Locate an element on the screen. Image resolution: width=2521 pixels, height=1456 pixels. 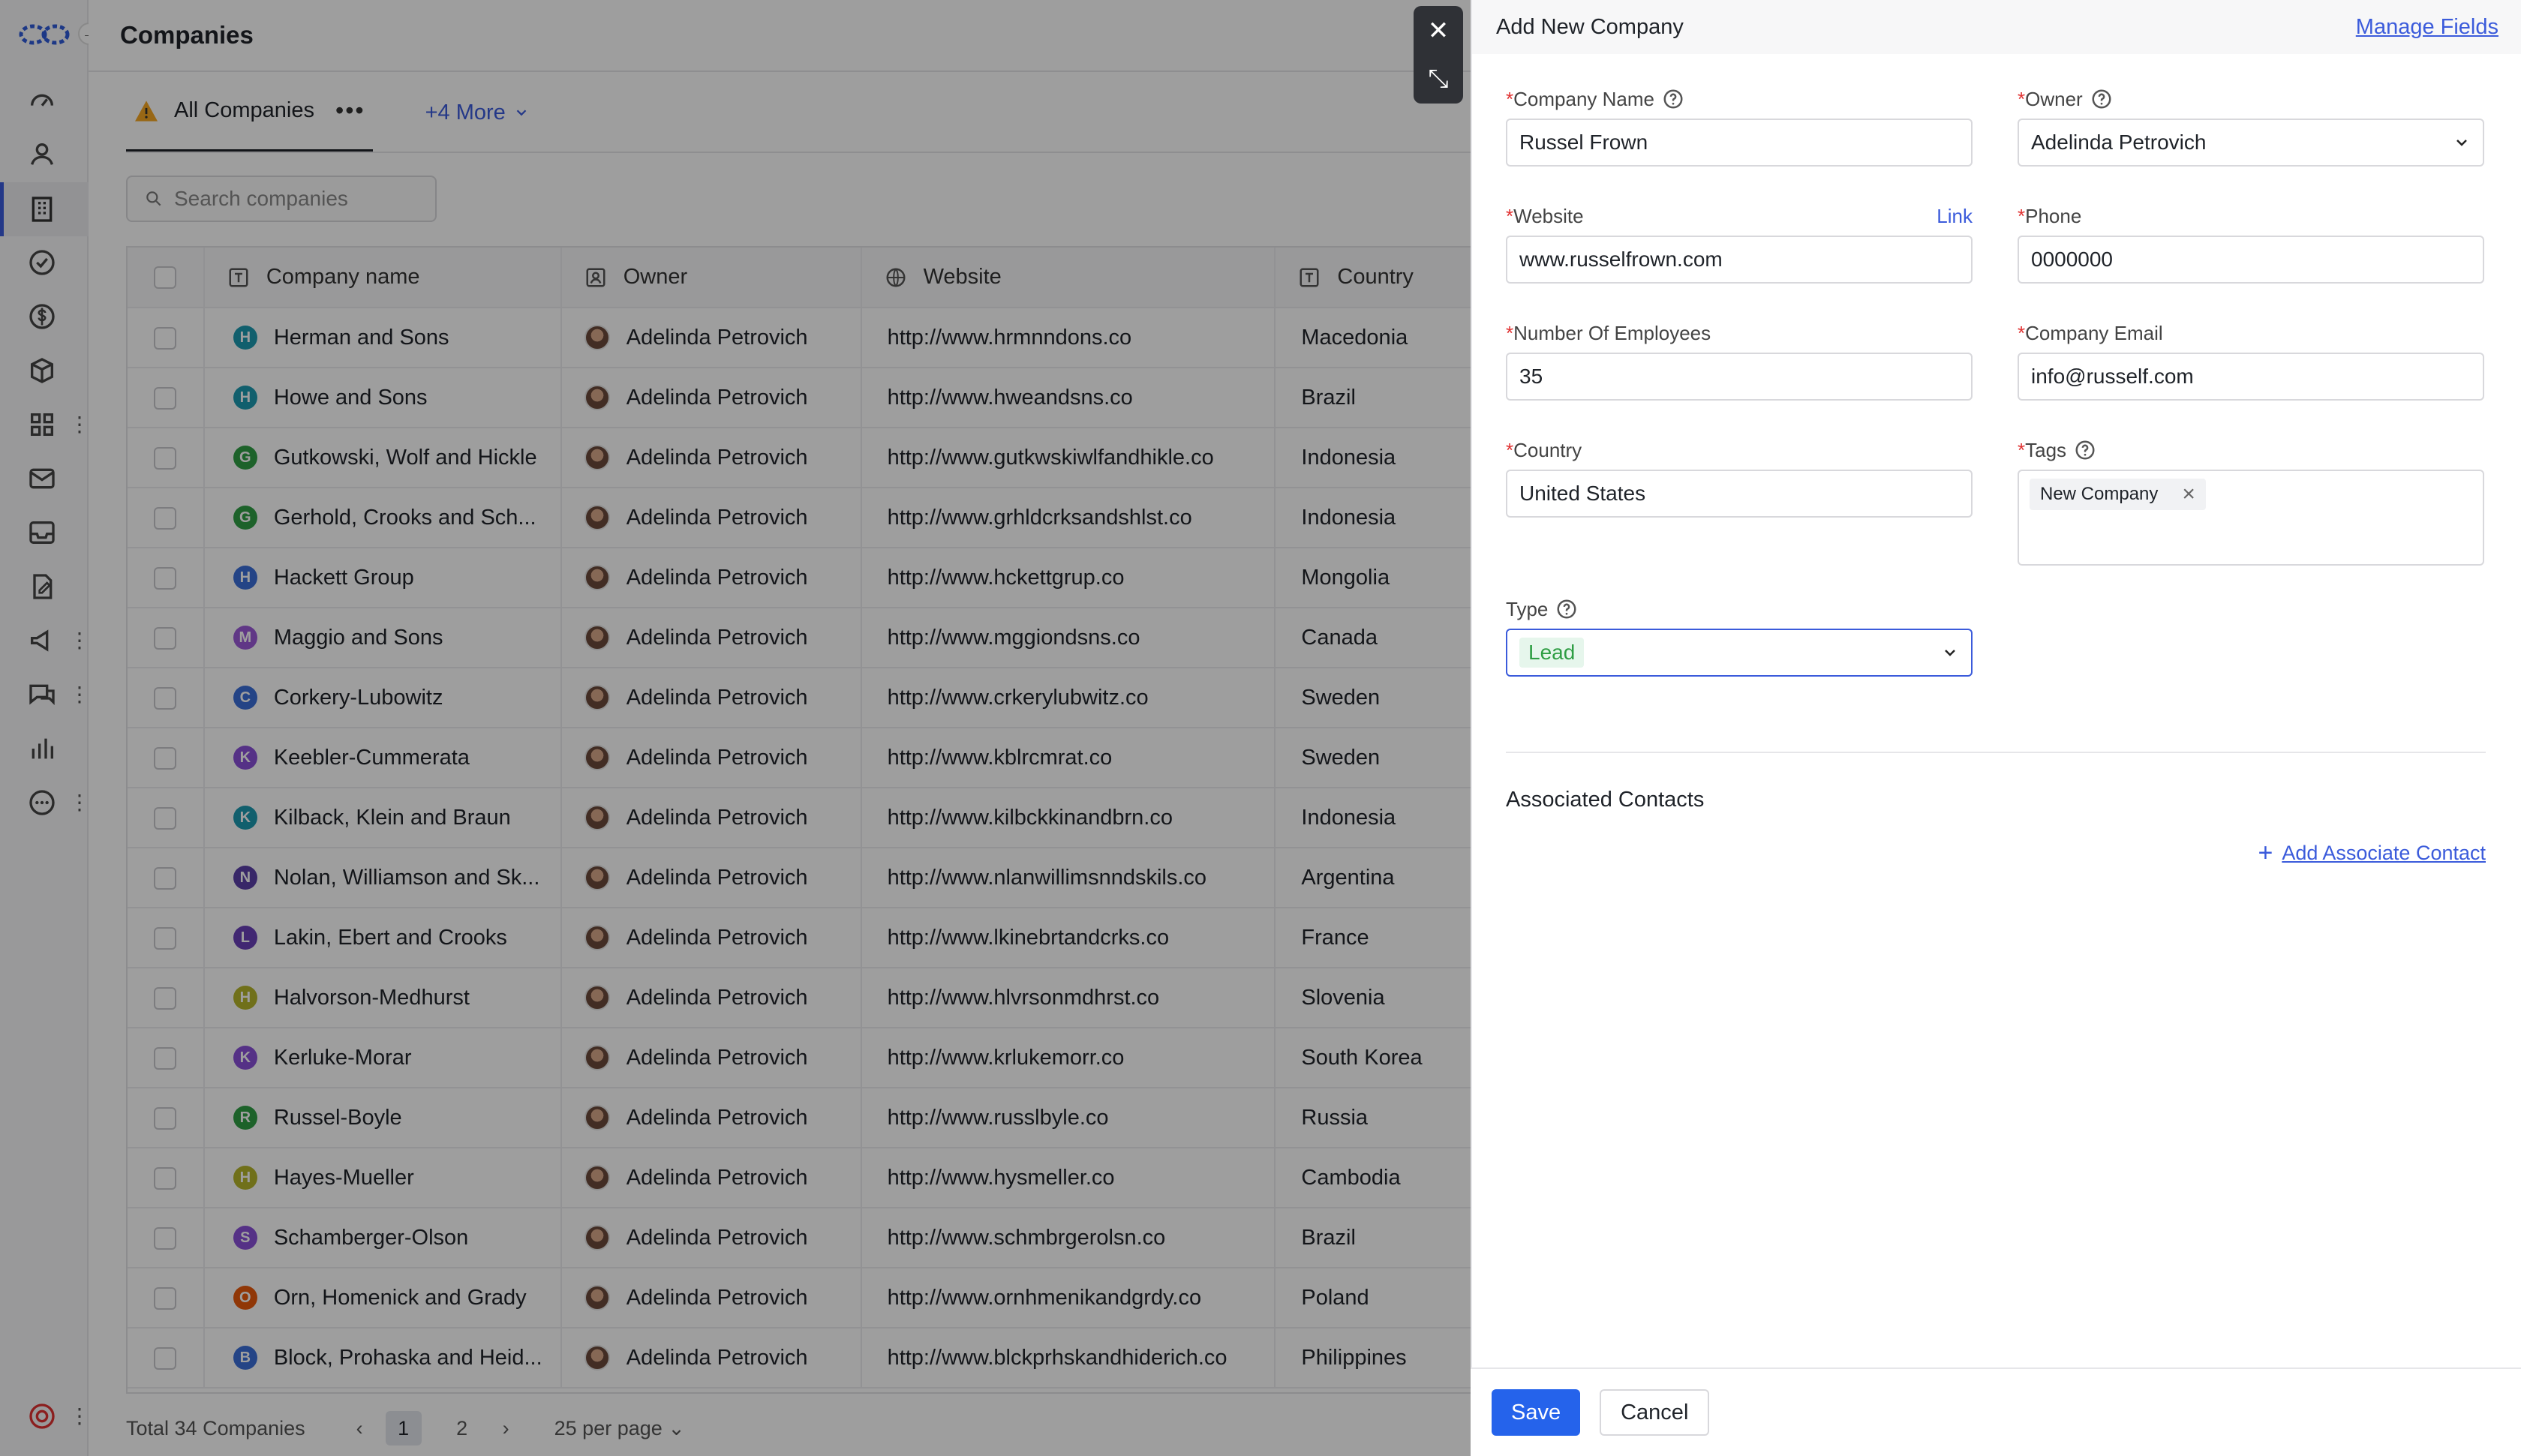
field-label: Tags is located at coordinates (2046, 449).